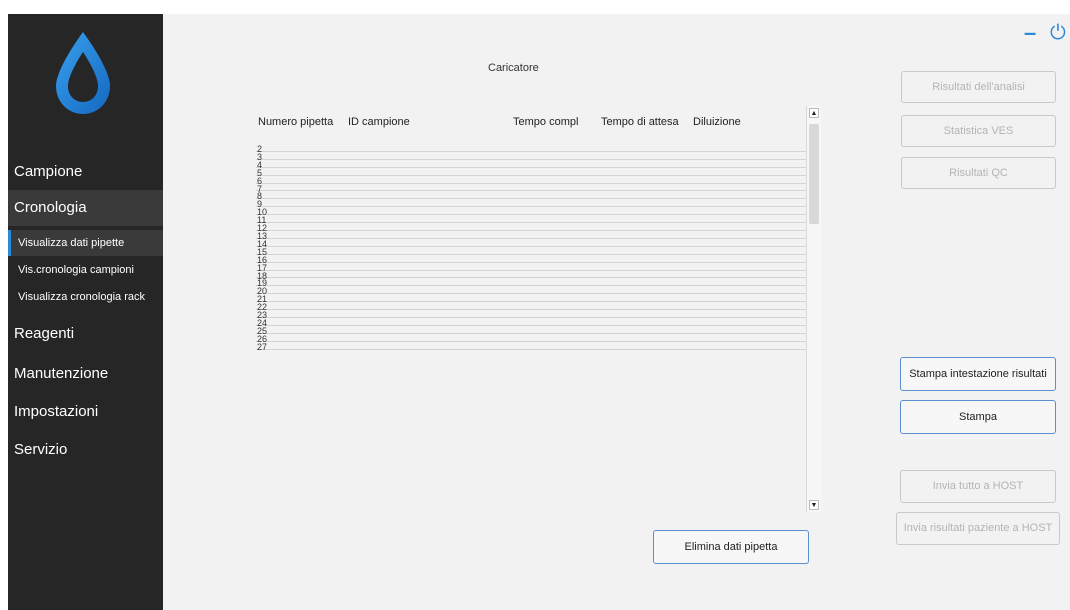 The height and width of the screenshot is (610, 1070). I want to click on table-row: 25, so click(531, 331).